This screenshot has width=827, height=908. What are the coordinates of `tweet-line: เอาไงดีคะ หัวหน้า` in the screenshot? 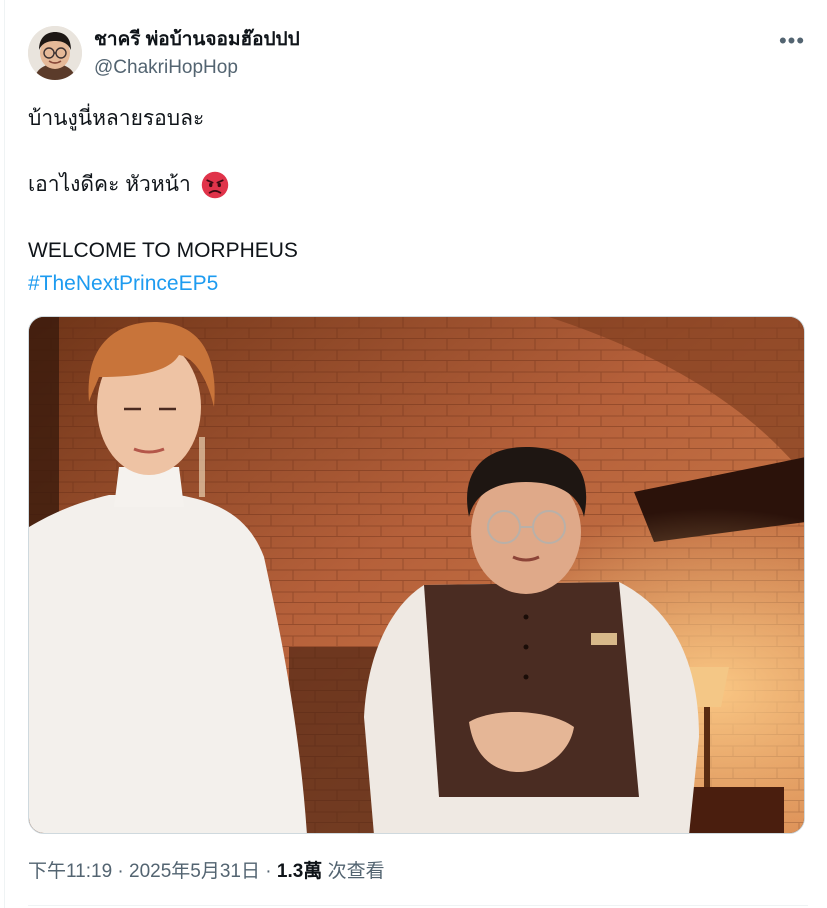 It's located at (109, 184).